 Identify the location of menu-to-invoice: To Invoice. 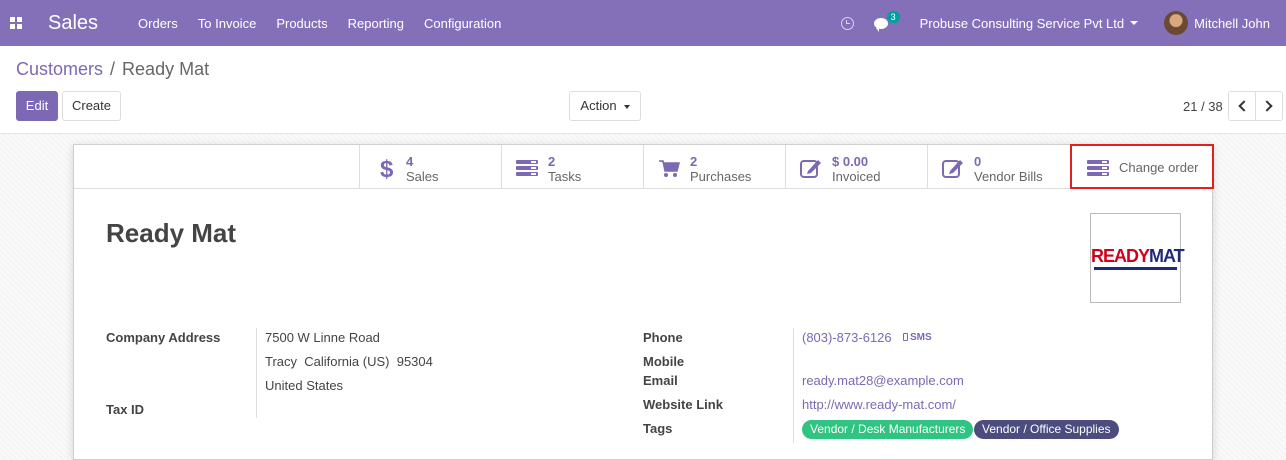
(227, 23).